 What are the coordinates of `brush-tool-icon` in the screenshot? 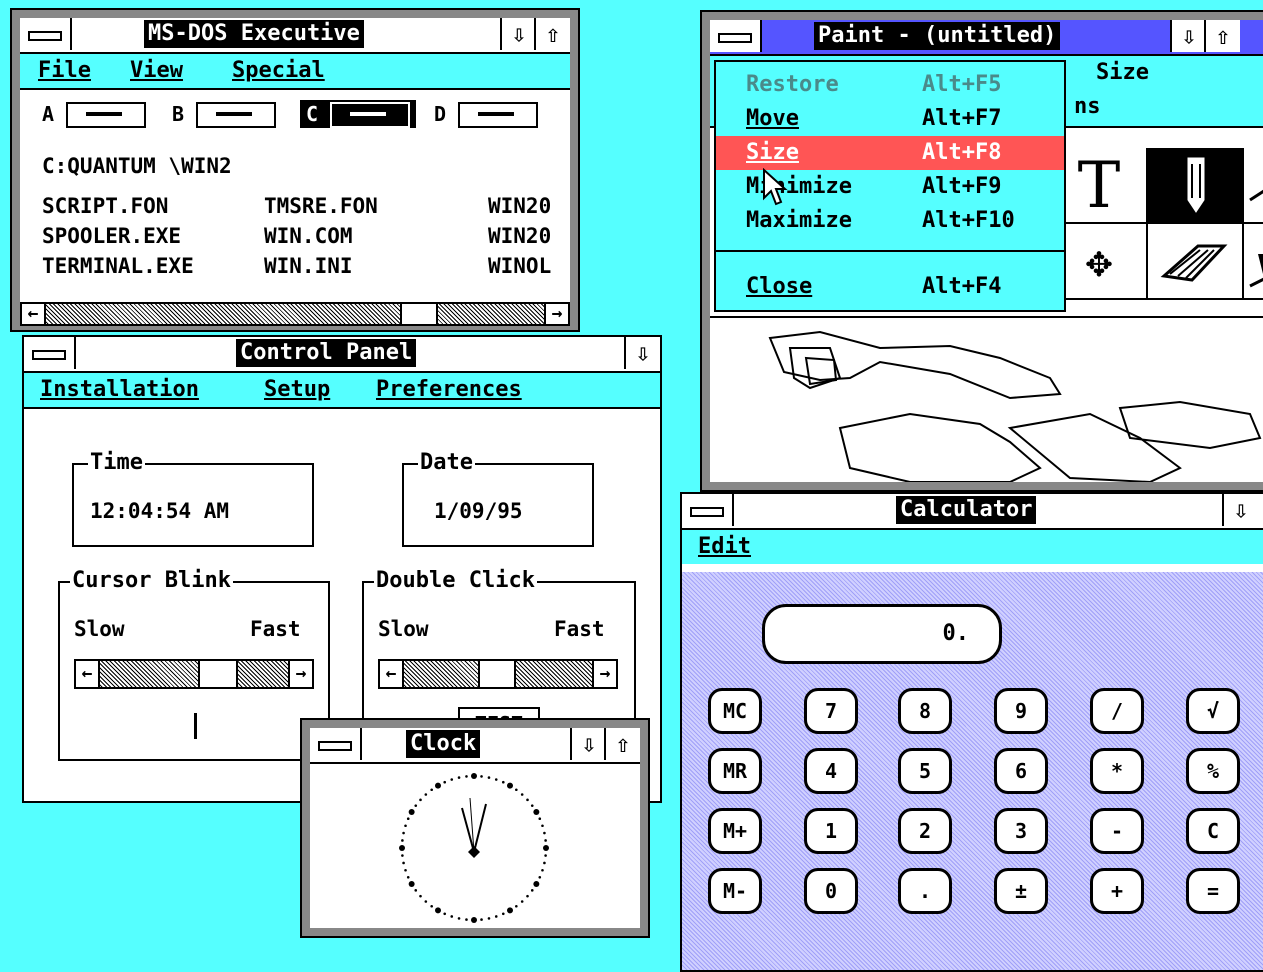 It's located at (1252, 262).